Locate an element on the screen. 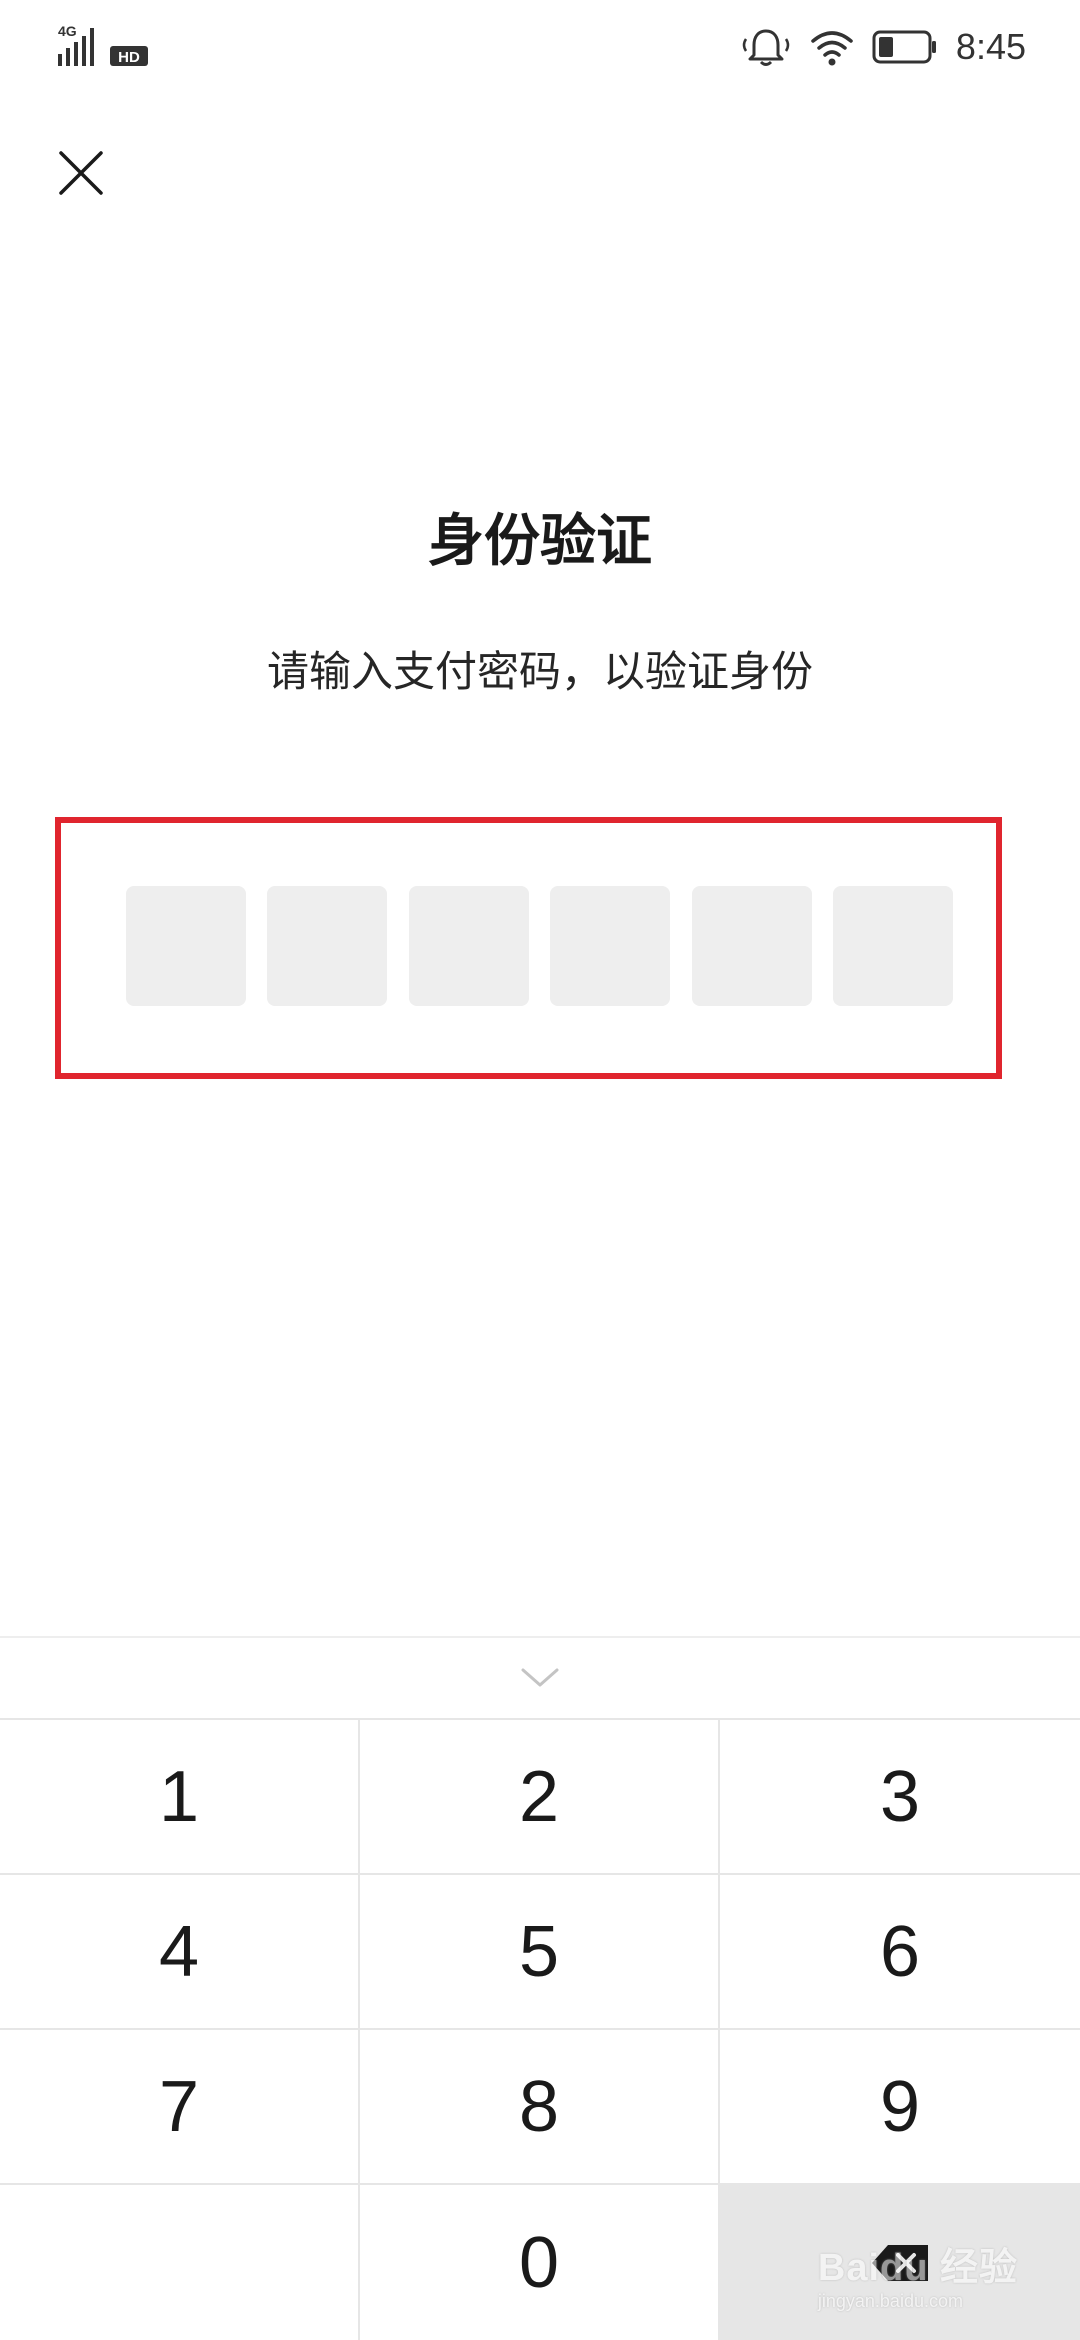 The image size is (1080, 2340). key-8: 8 is located at coordinates (540, 2107).